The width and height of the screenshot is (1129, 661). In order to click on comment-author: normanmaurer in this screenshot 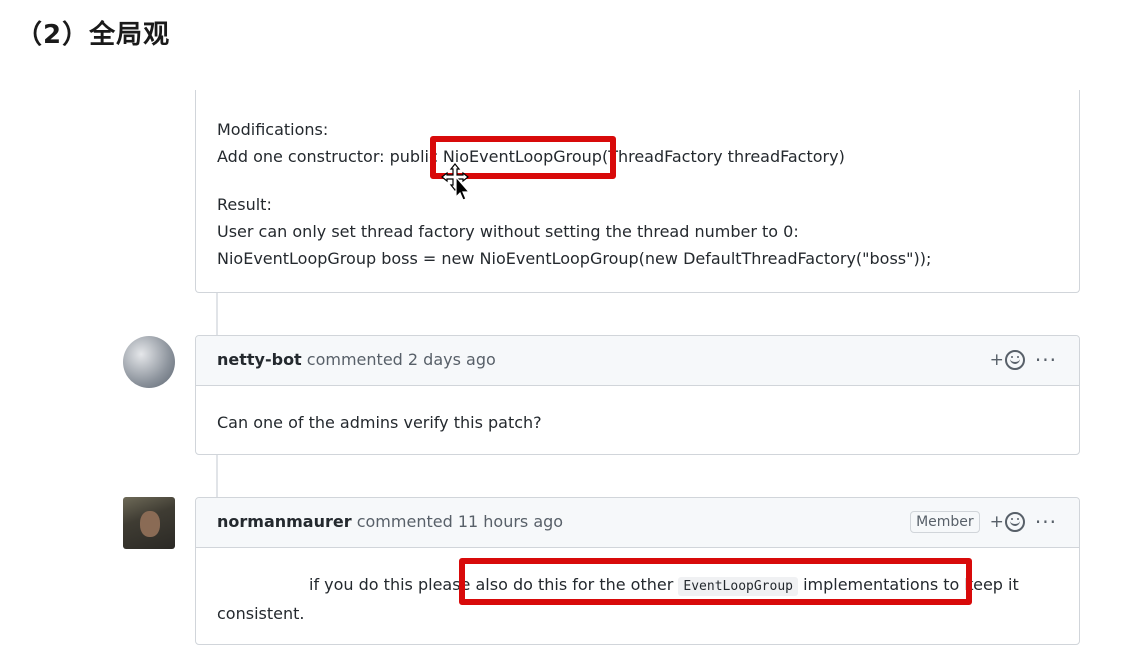, I will do `click(284, 521)`.